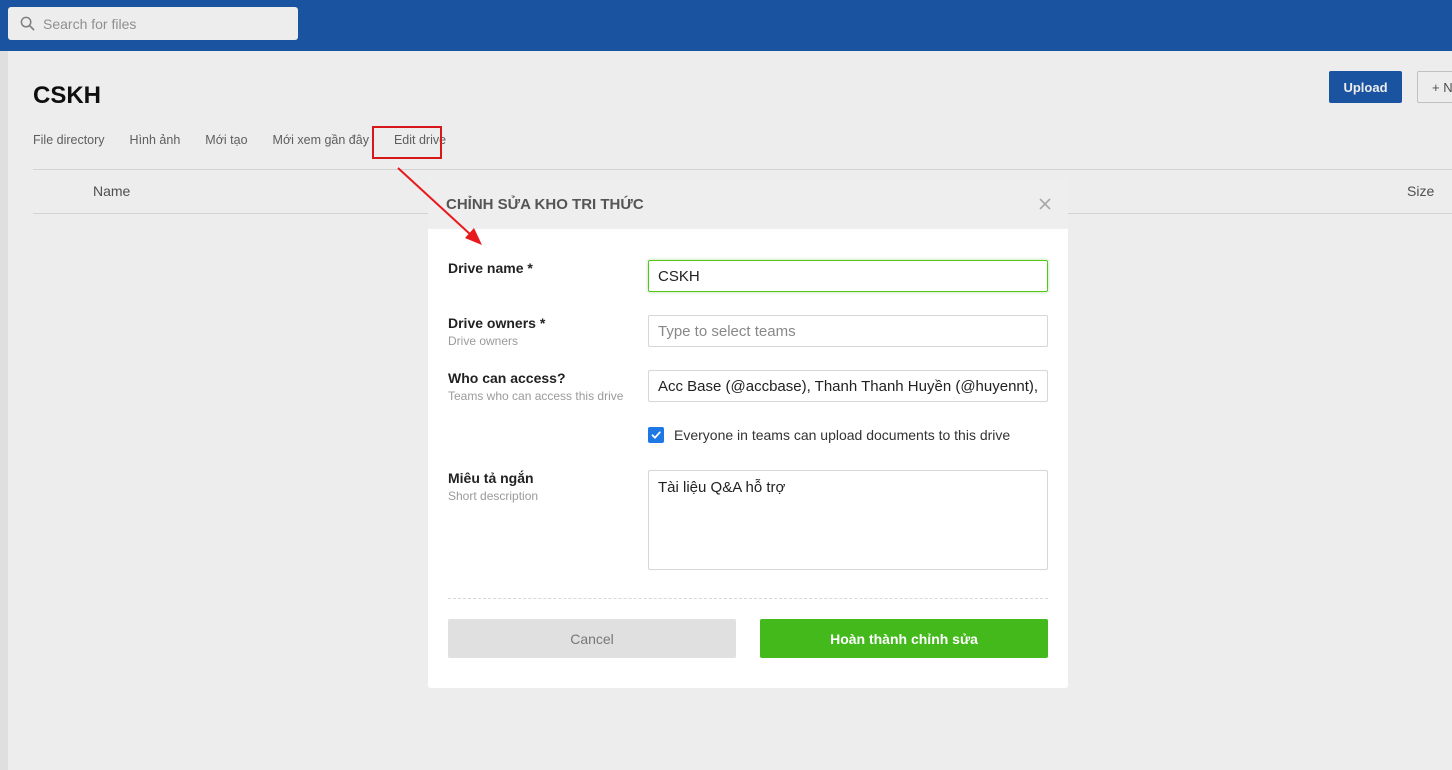  Describe the element at coordinates (536, 396) in the screenshot. I see `access-sublabel: Teams who can access this drive` at that location.